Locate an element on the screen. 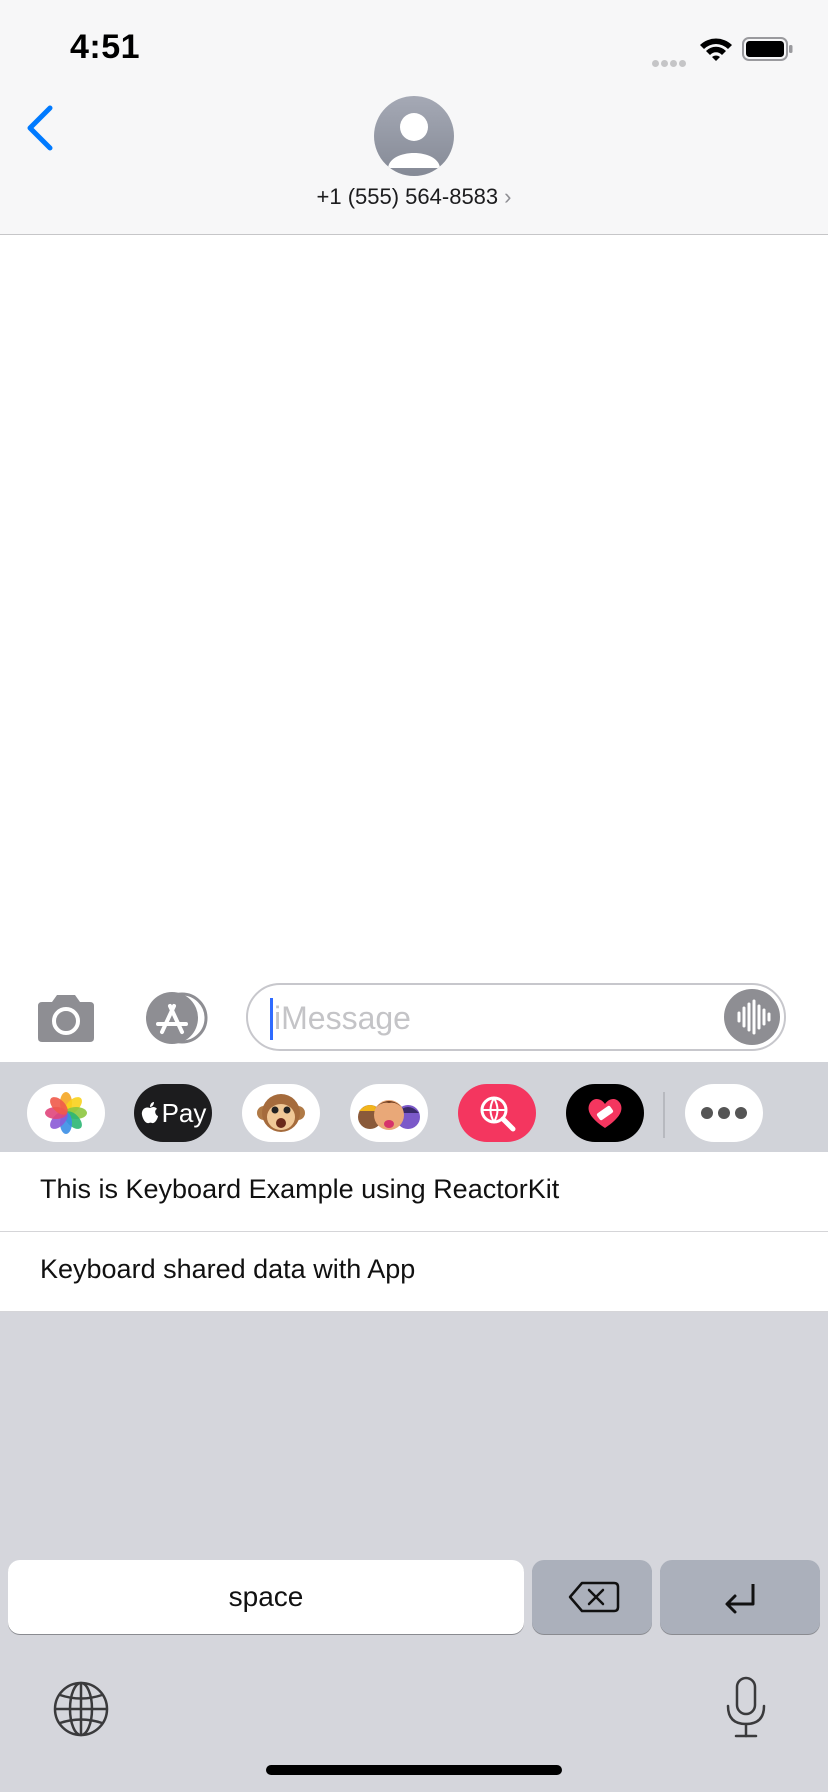  status-time: 4:51 is located at coordinates (105, 47).